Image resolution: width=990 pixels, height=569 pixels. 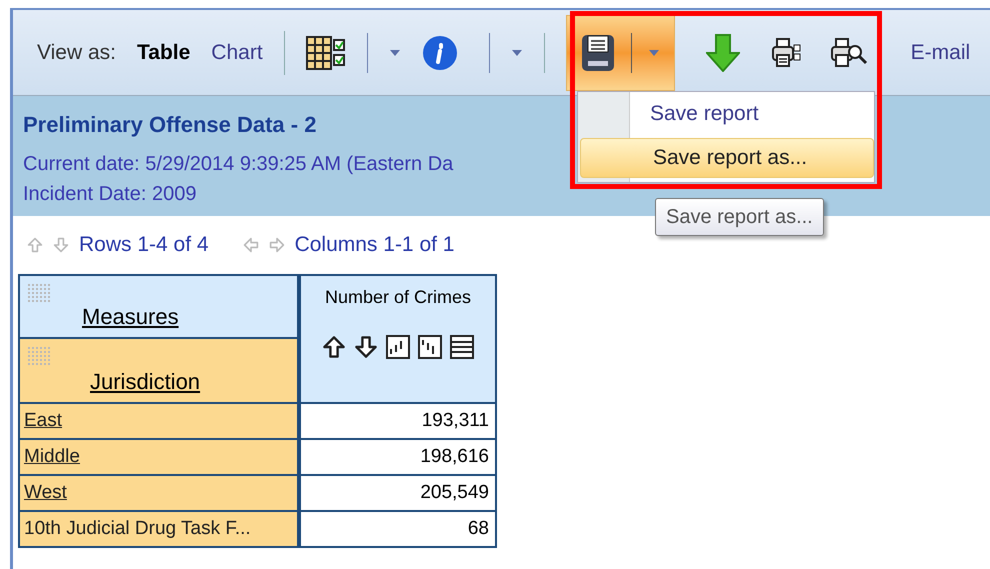 I want to click on sort-ascending-icon, so click(x=334, y=347).